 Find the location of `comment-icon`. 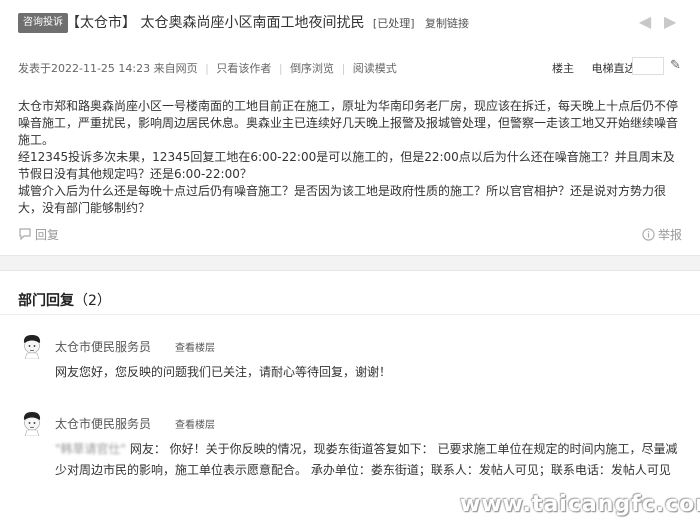

comment-icon is located at coordinates (25, 234).